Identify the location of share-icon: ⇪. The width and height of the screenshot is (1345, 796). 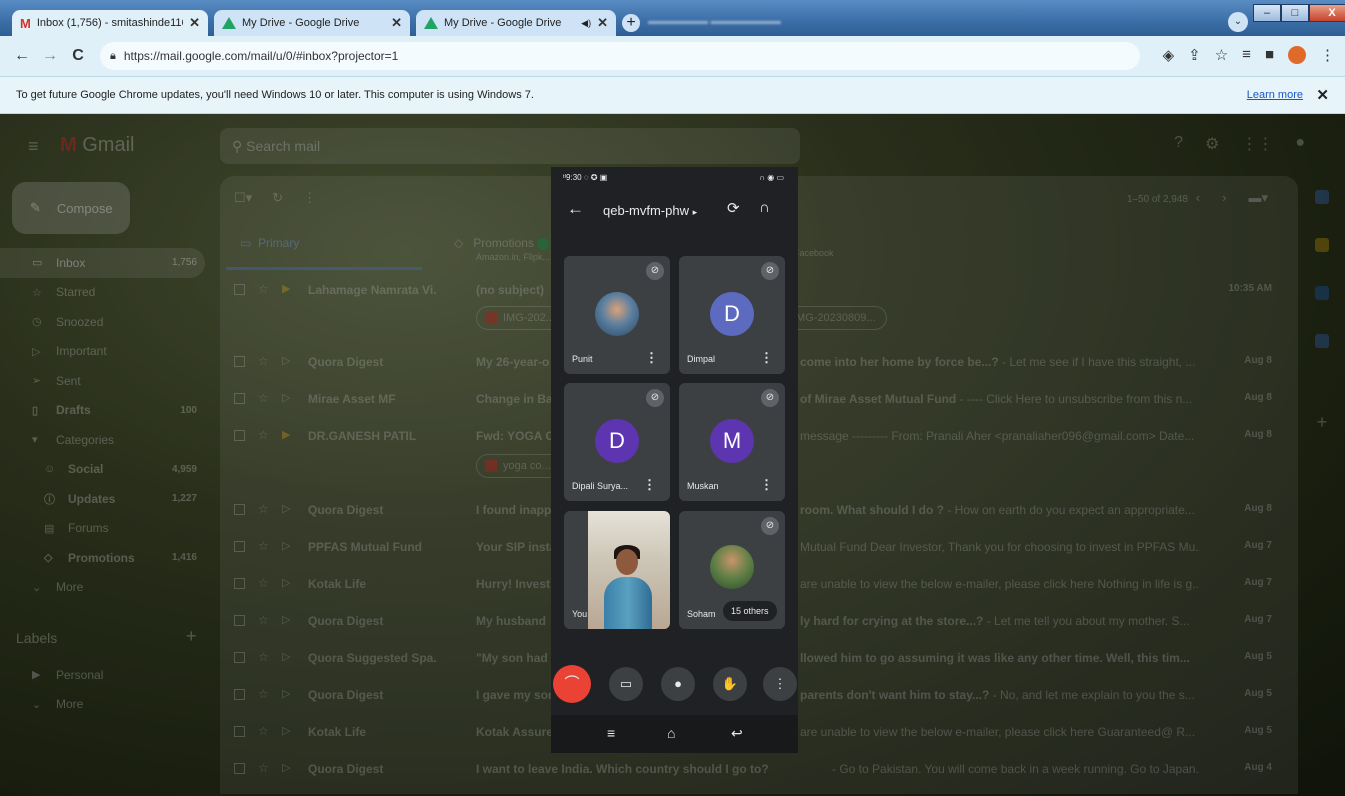
(1194, 55).